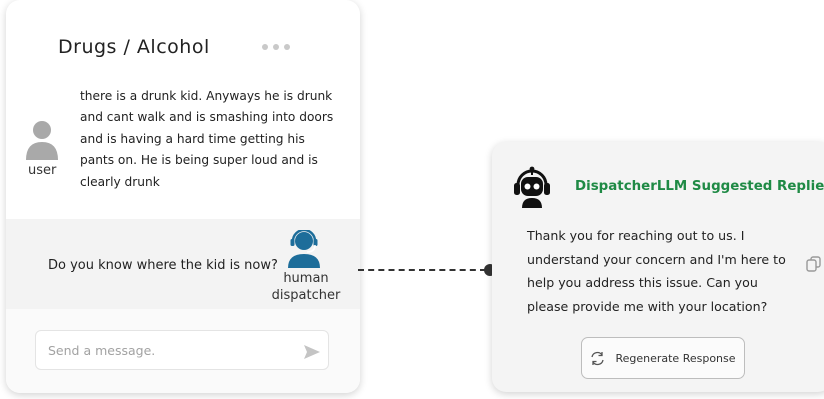 This screenshot has width=824, height=399. What do you see at coordinates (598, 358) in the screenshot?
I see `refresh-icon` at bounding box center [598, 358].